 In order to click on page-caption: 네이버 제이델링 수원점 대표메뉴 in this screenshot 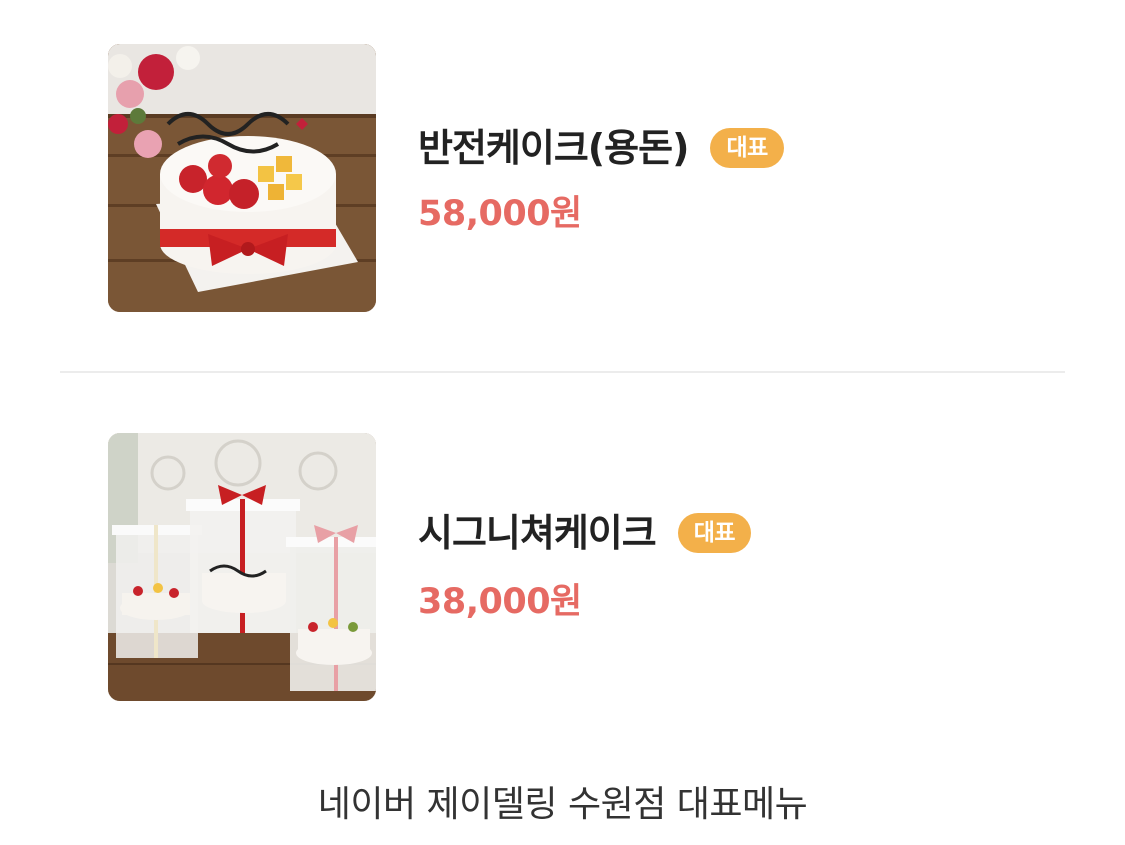, I will do `click(562, 804)`.